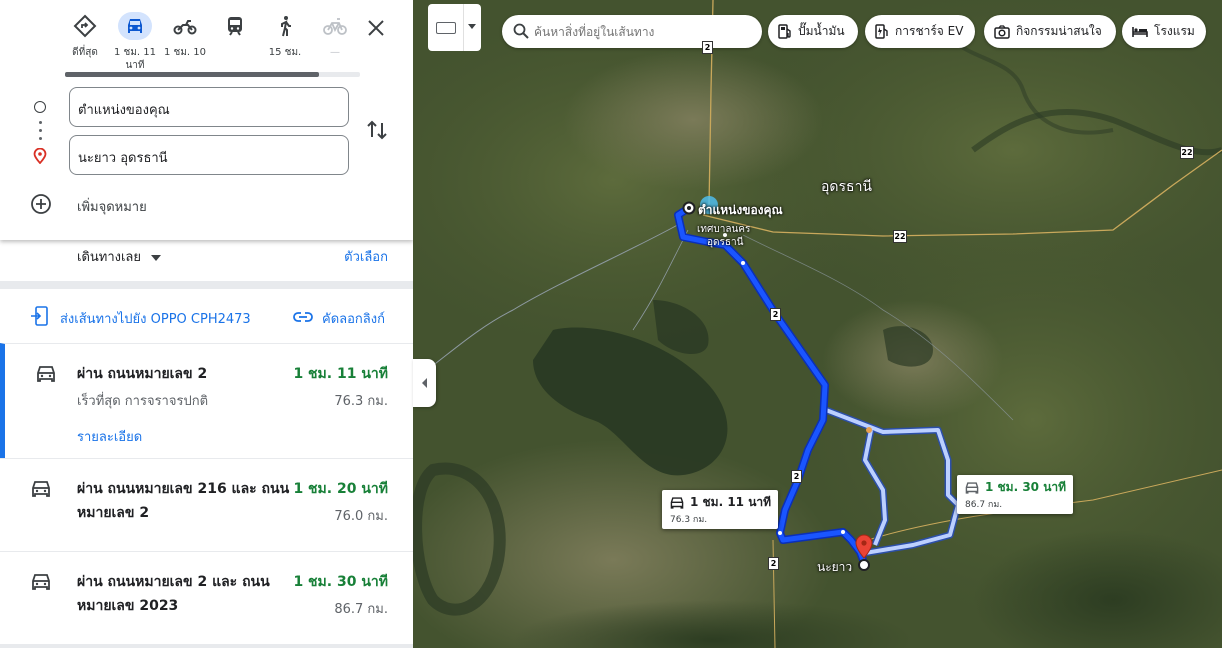  Describe the element at coordinates (821, 31) in the screenshot. I see `chip-gas-label: ปั๊มน้ำมัน` at that location.